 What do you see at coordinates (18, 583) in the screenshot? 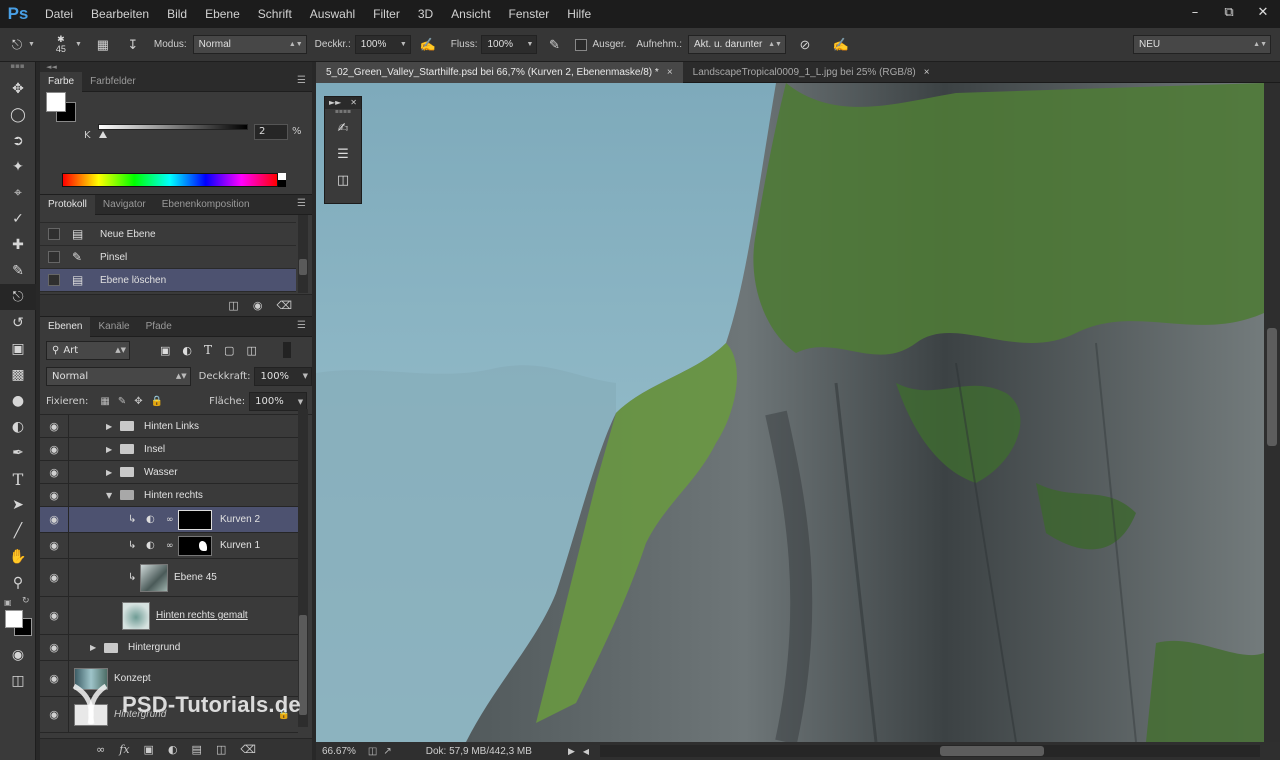
I see `zoom-icon: ⚲` at bounding box center [18, 583].